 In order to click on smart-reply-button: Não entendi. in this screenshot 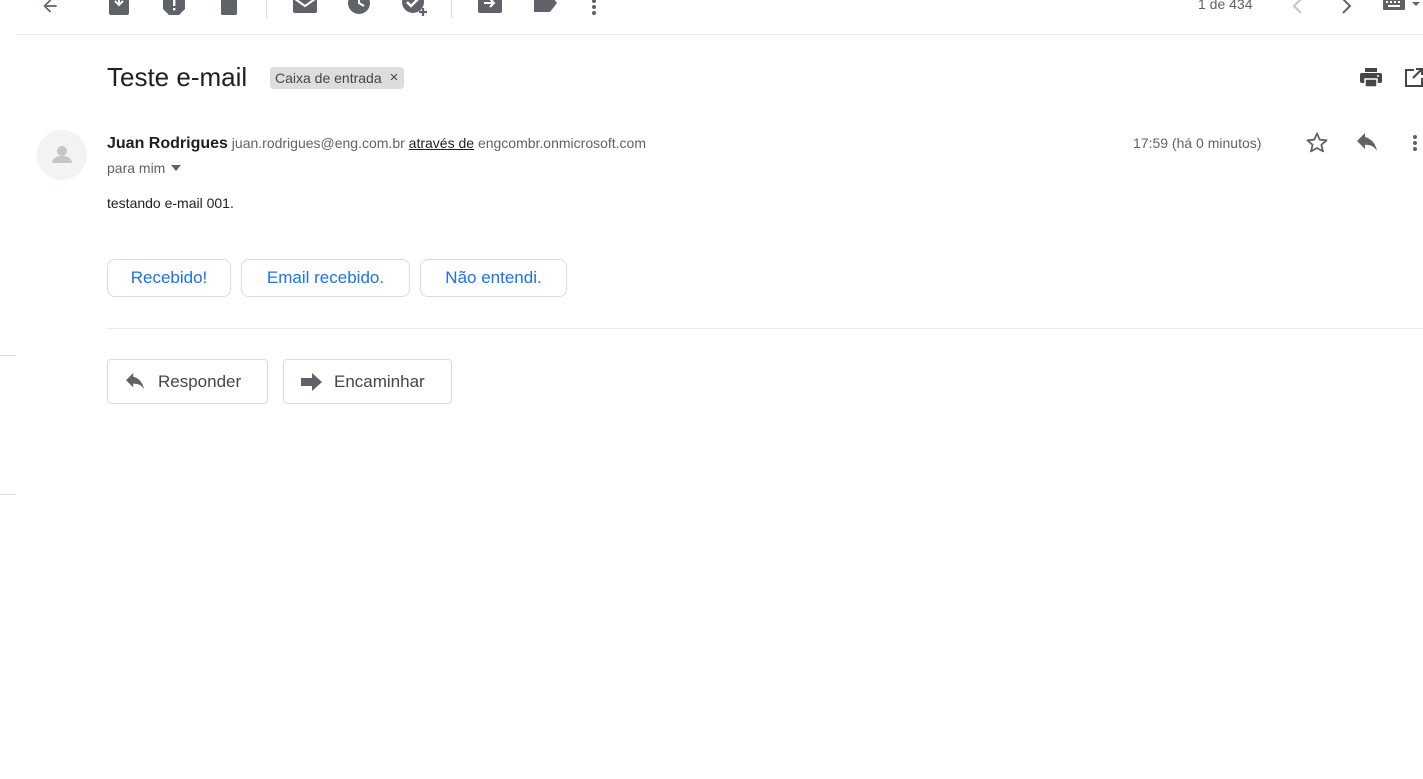, I will do `click(493, 278)`.